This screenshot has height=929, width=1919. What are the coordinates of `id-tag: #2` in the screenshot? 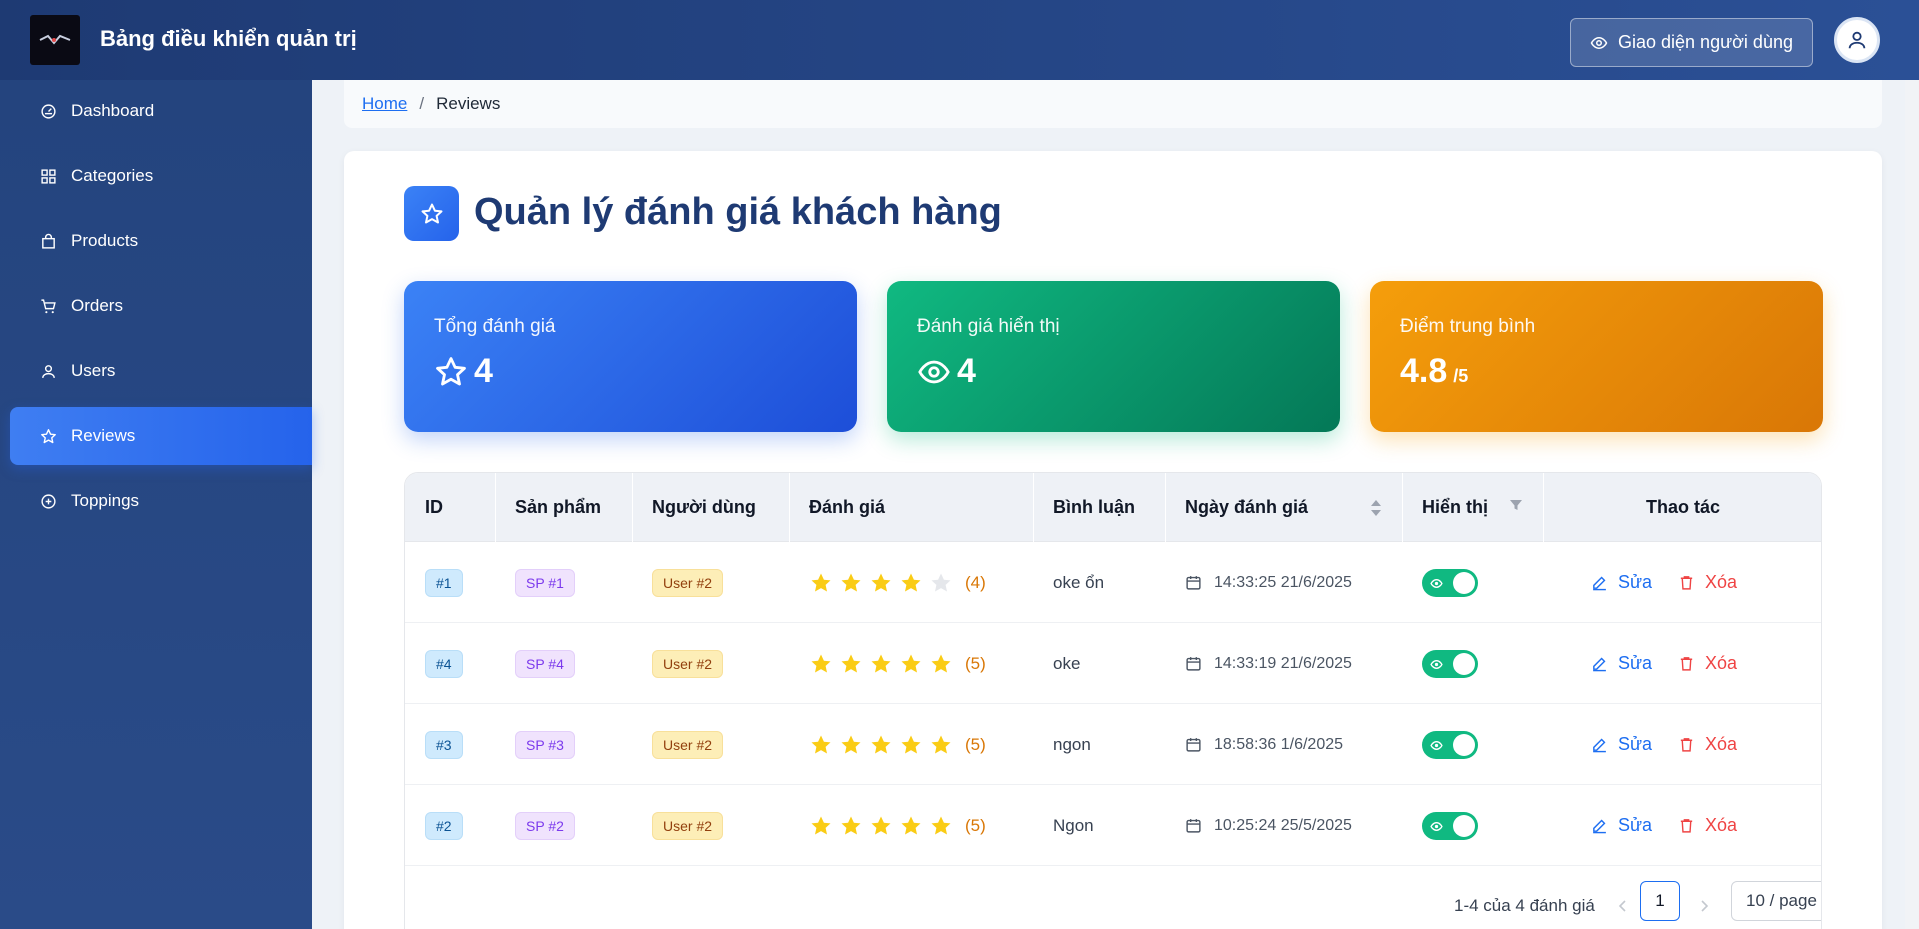 It's located at (444, 825).